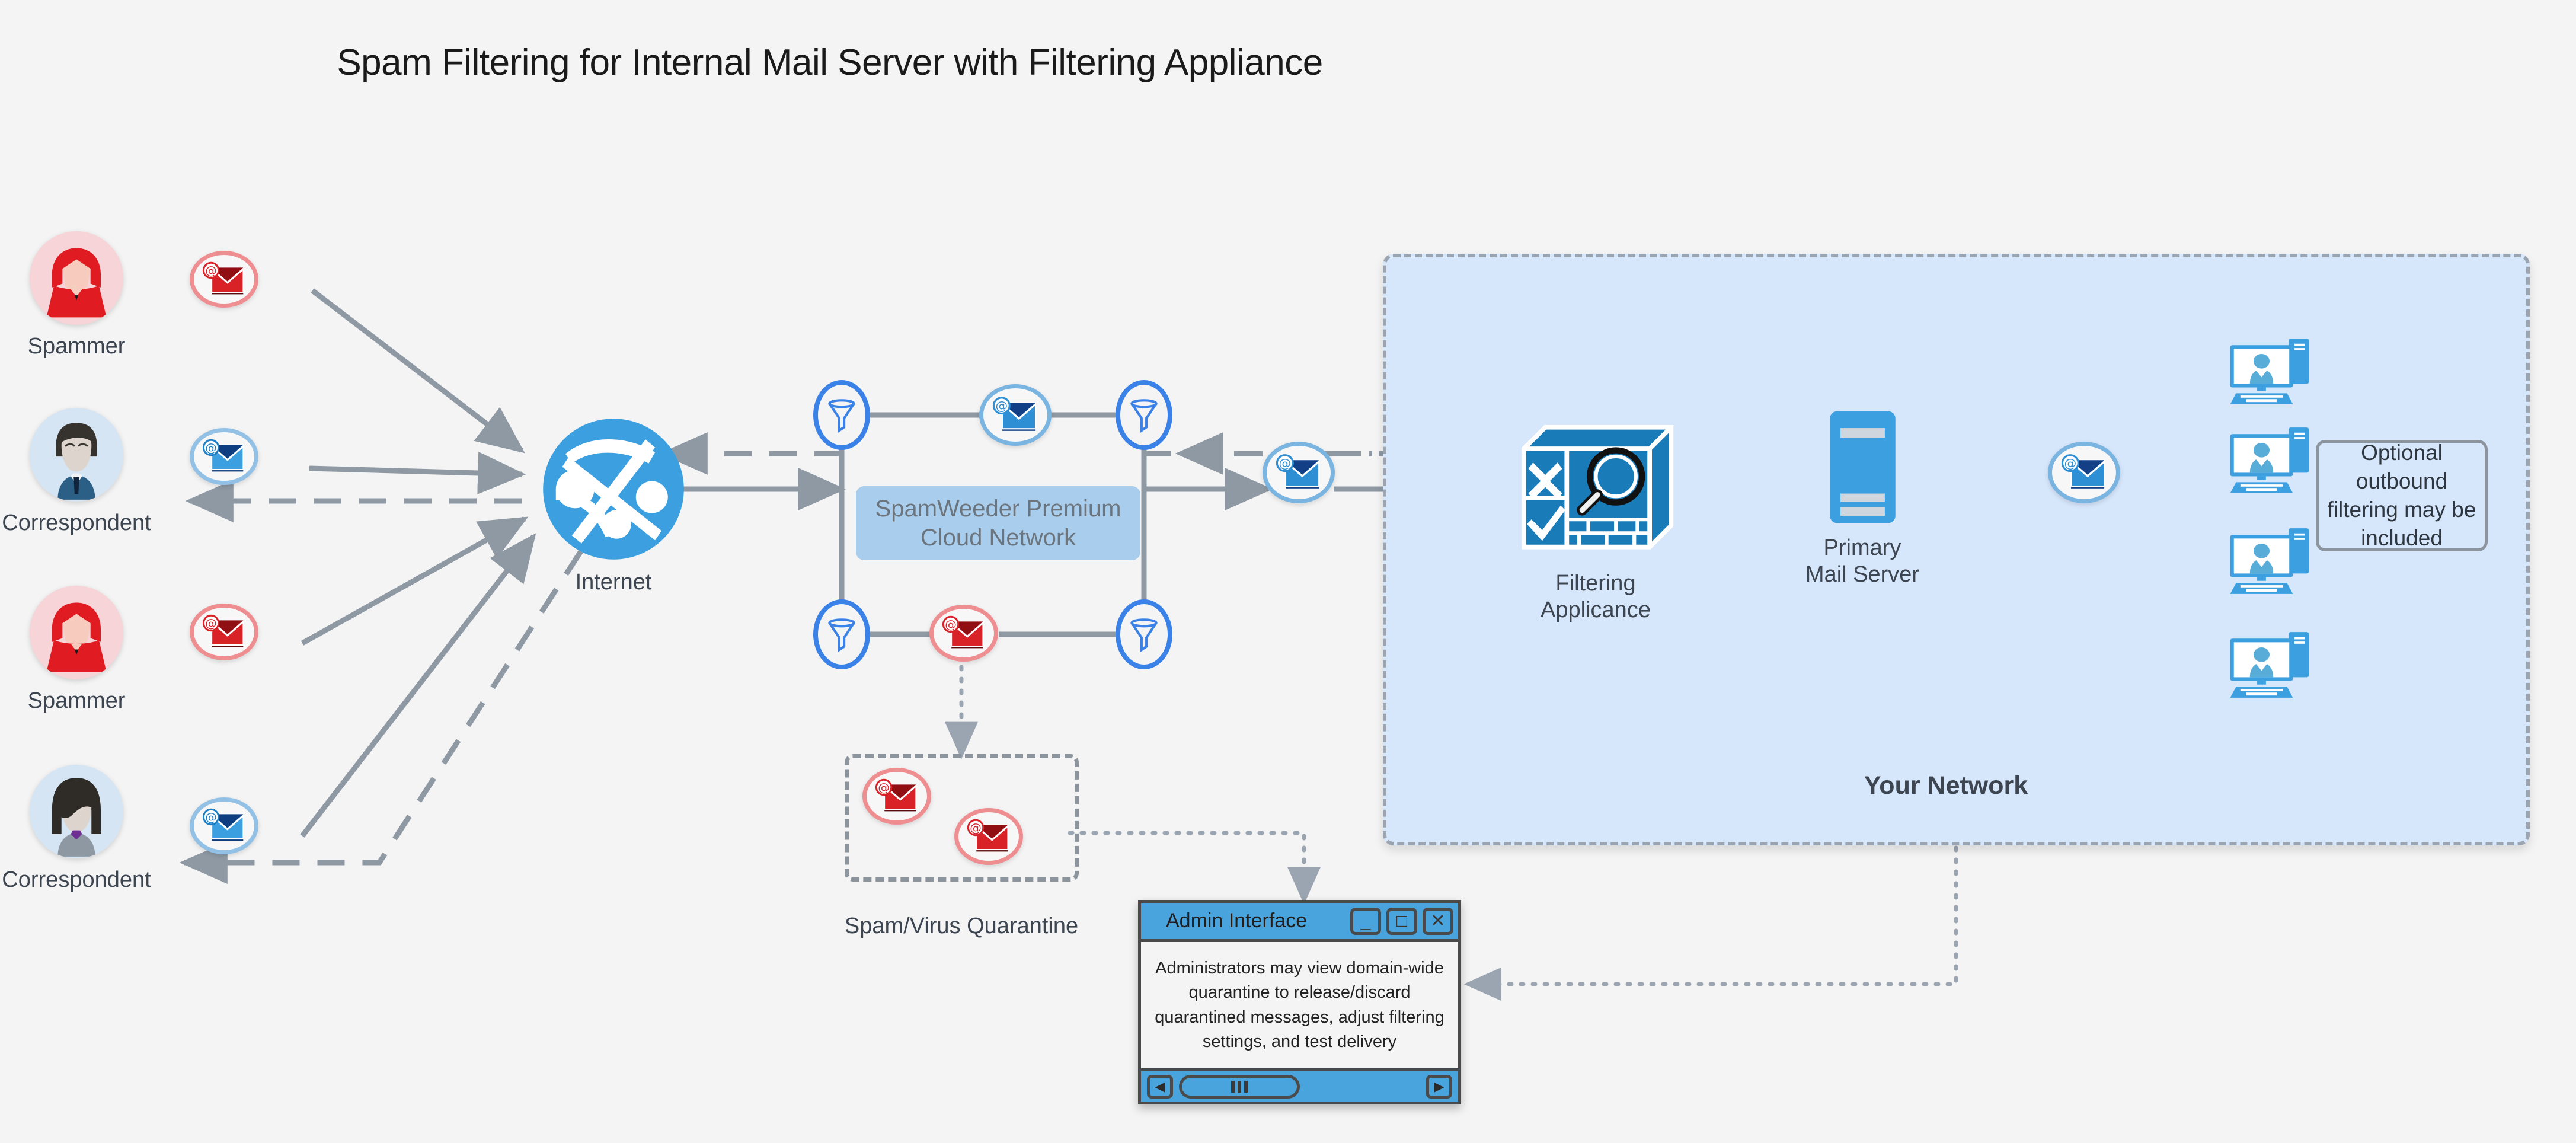 Image resolution: width=2576 pixels, height=1143 pixels. I want to click on minimize-button: _, so click(1365, 921).